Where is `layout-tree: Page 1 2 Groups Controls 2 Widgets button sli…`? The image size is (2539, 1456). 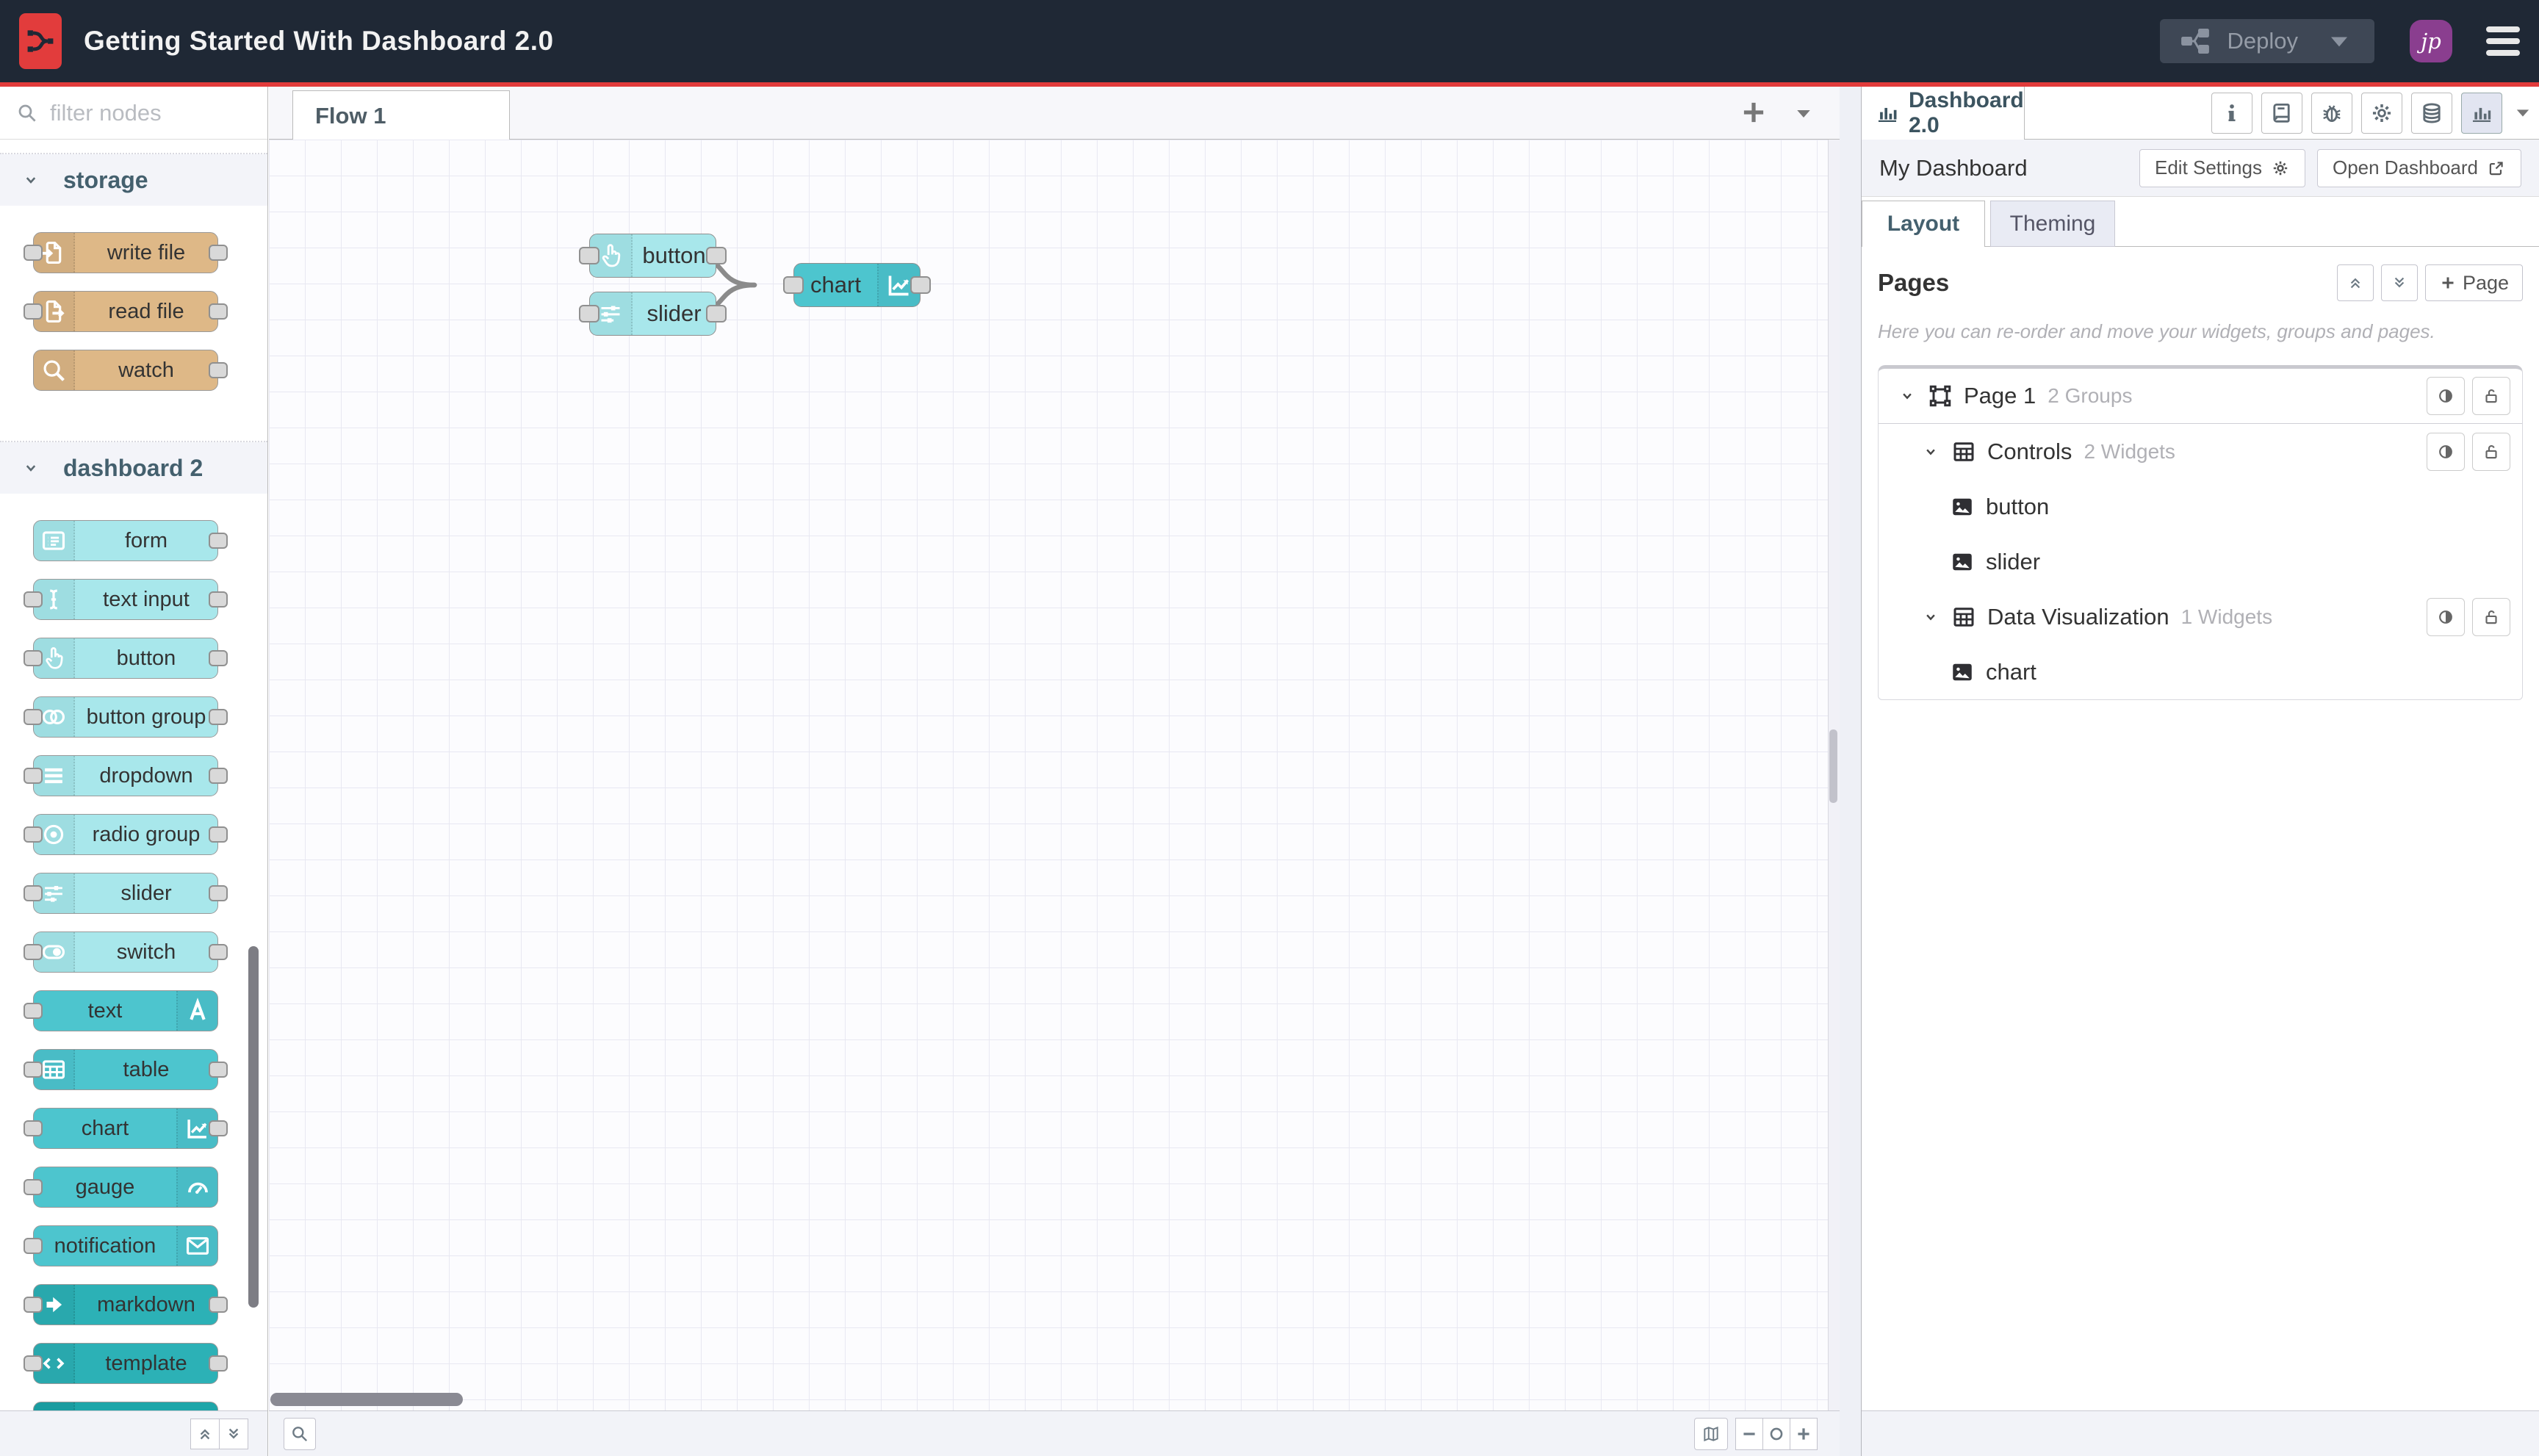 layout-tree: Page 1 2 Groups Controls 2 Widgets button sli… is located at coordinates (2200, 532).